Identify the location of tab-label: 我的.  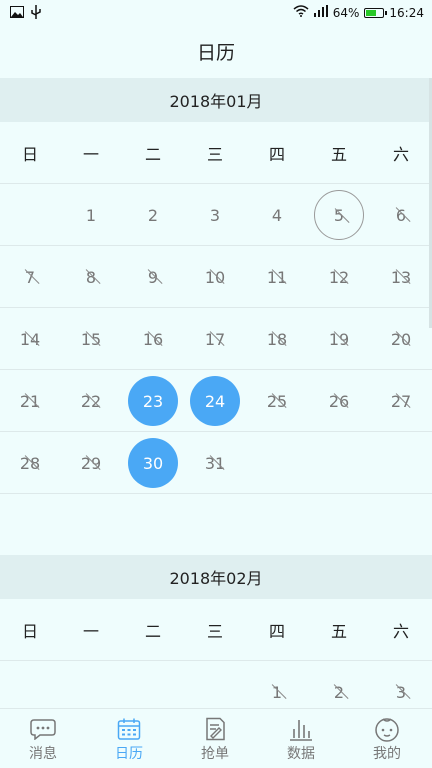
(387, 754).